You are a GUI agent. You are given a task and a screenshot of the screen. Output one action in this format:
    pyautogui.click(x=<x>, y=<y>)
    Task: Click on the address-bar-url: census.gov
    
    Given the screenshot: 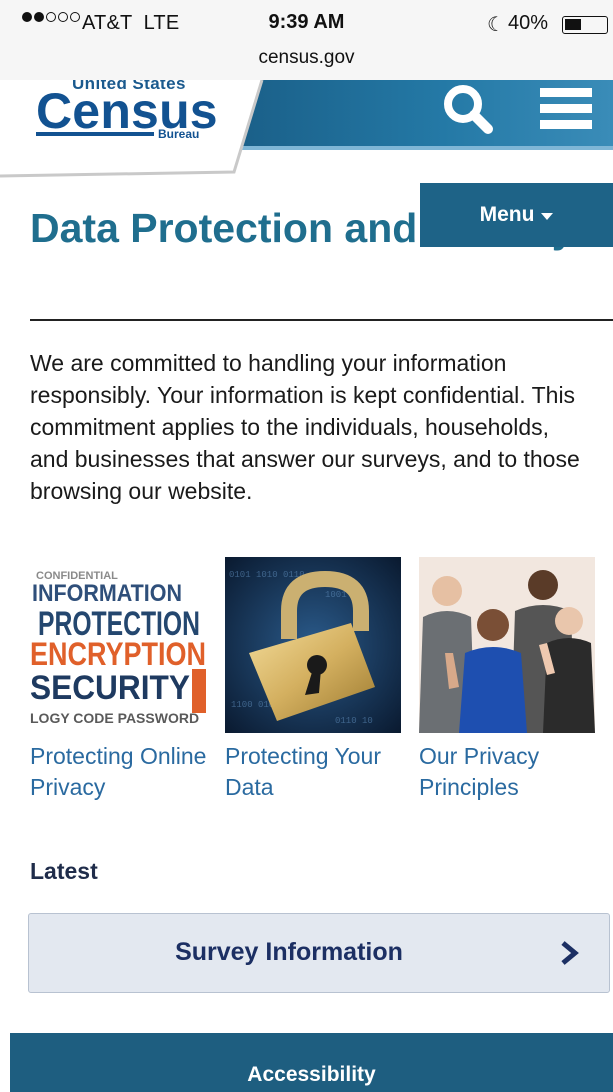 What is the action you would take?
    pyautogui.click(x=306, y=58)
    